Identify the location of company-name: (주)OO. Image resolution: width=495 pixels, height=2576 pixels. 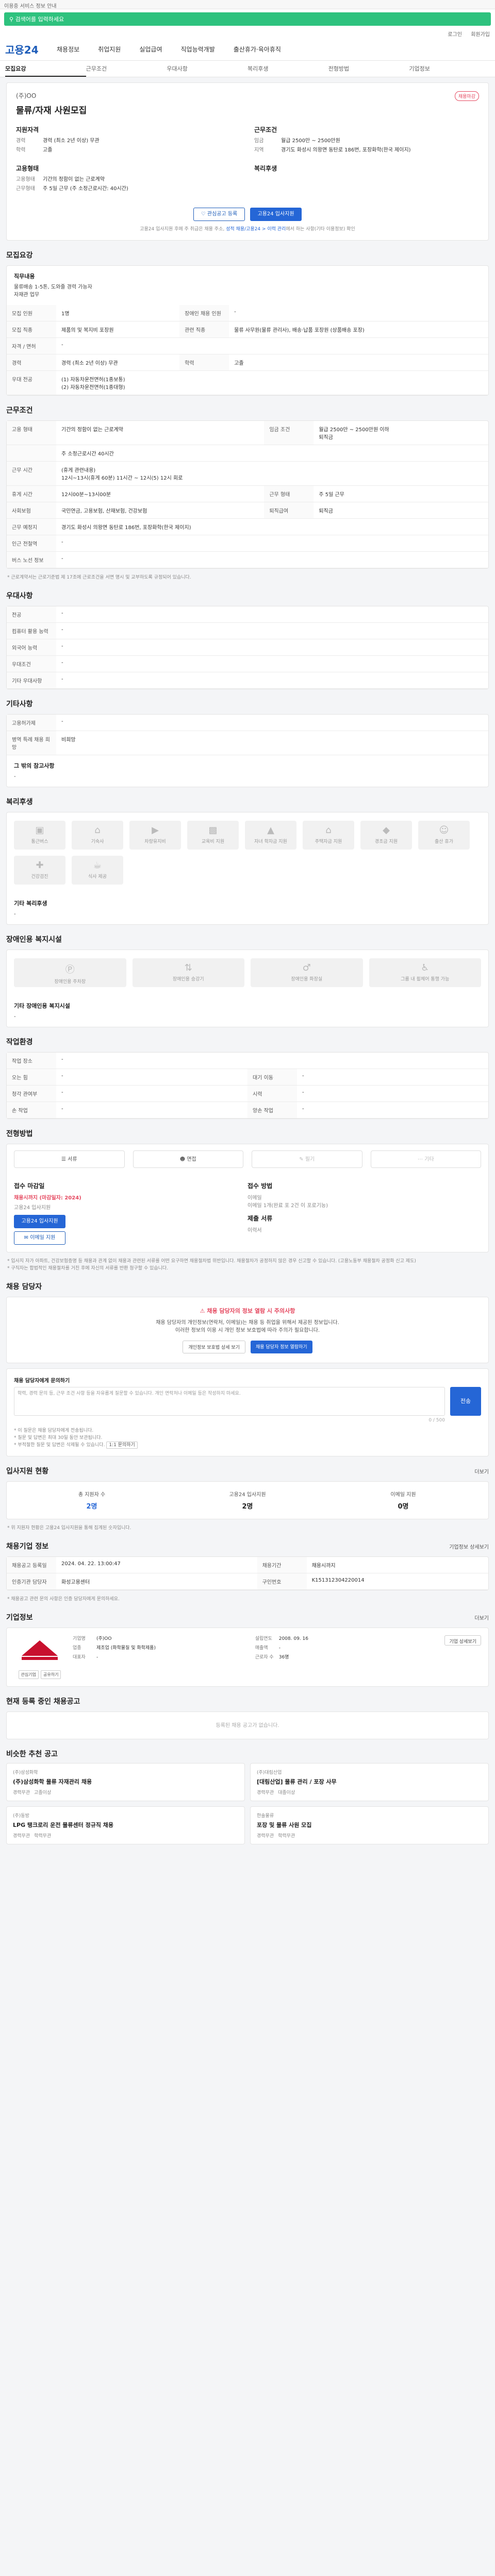
(247, 95).